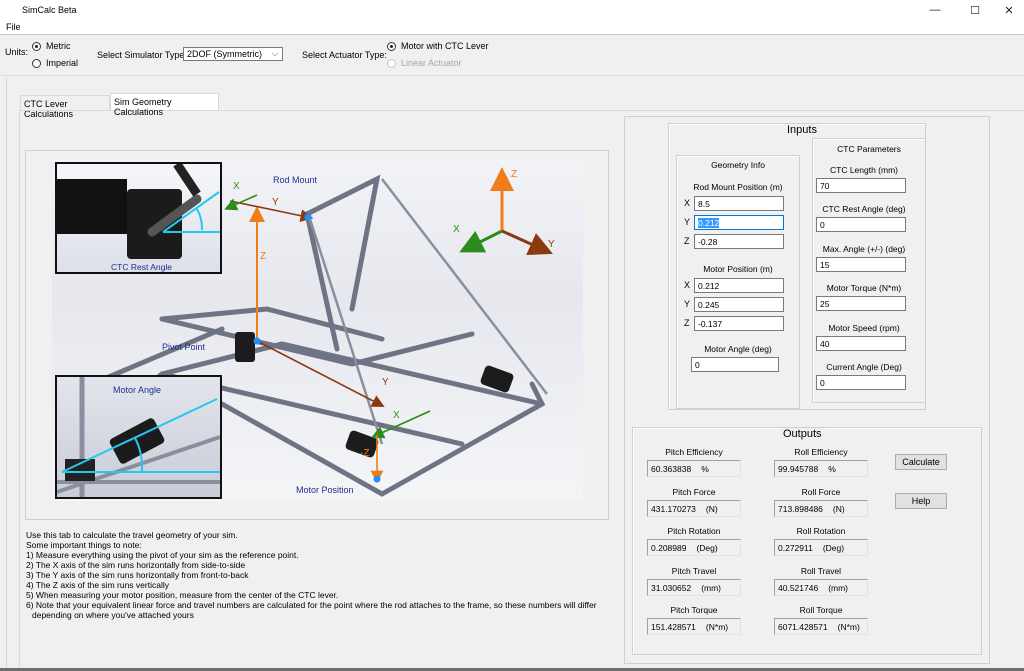 The width and height of the screenshot is (1024, 671). What do you see at coordinates (308, 217) in the screenshot?
I see `rod-mount-point` at bounding box center [308, 217].